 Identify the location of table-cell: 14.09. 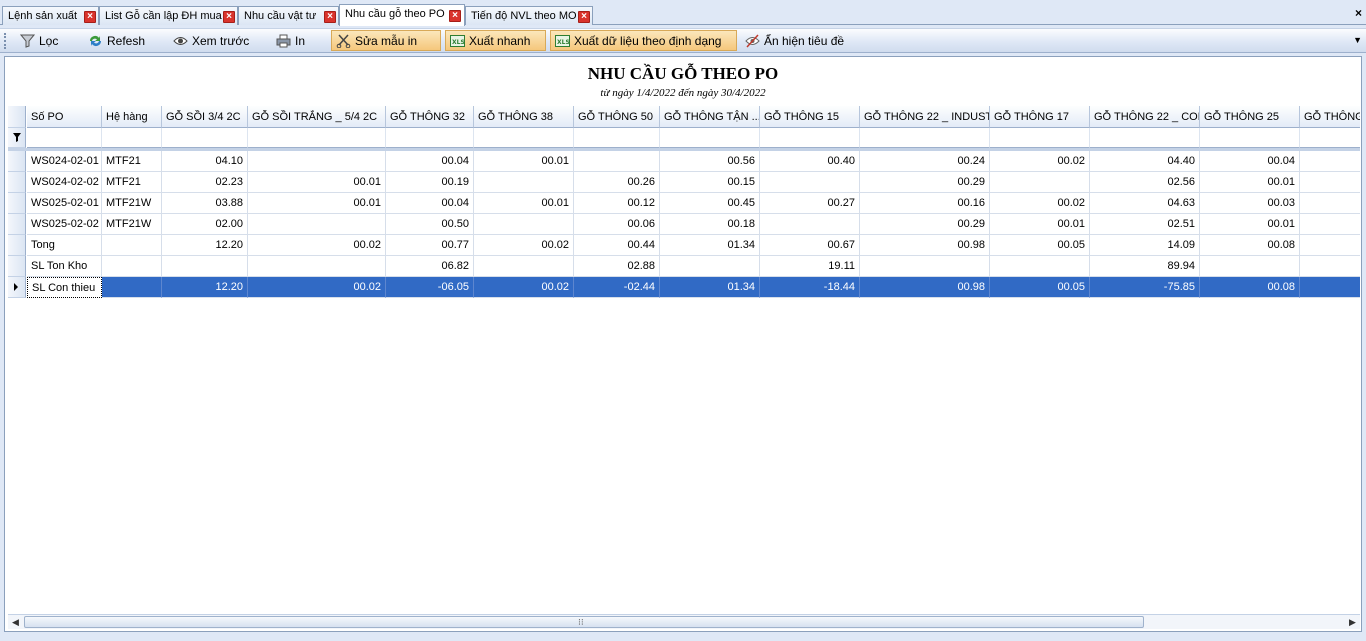
(1145, 245).